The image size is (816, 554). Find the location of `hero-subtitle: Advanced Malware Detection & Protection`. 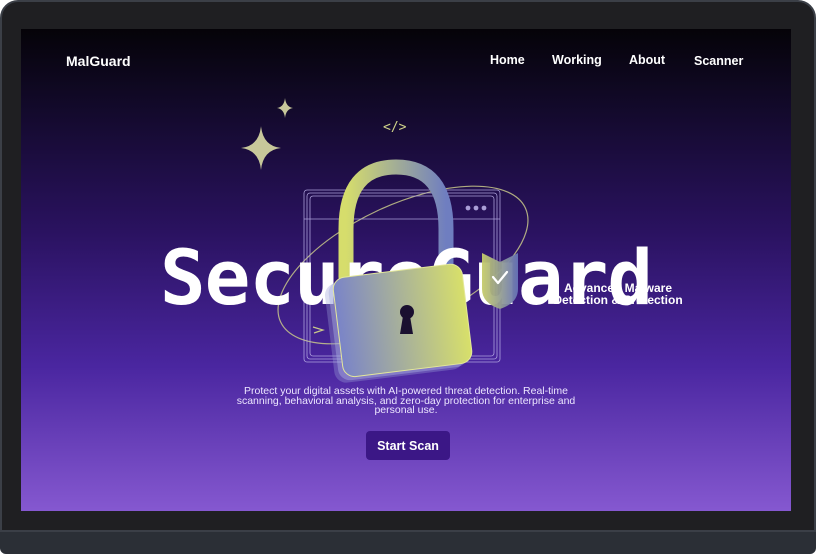

hero-subtitle: Advanced Malware Detection & Protection is located at coordinates (618, 294).